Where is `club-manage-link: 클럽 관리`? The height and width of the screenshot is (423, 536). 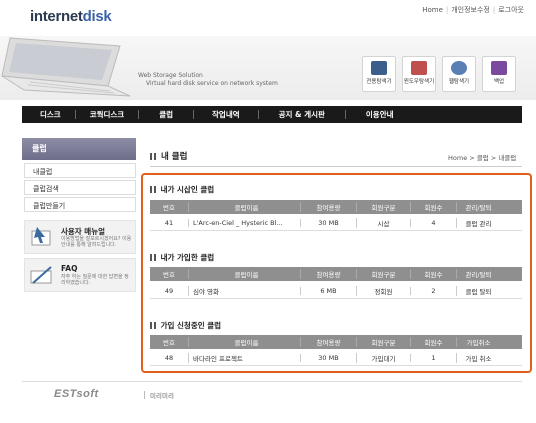 club-manage-link: 클럽 관리 is located at coordinates (478, 222).